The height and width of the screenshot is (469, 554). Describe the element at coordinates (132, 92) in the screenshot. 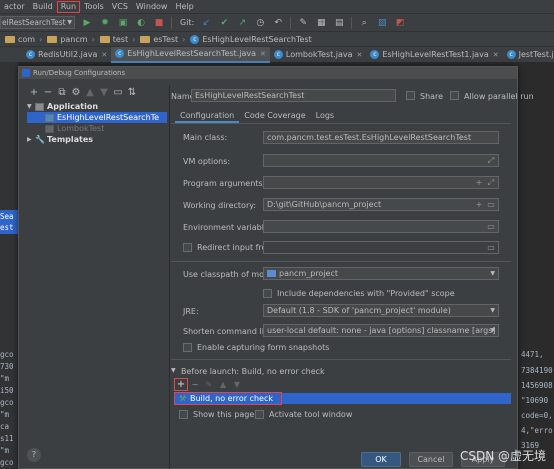

I see `sort-icon: ⇅` at that location.